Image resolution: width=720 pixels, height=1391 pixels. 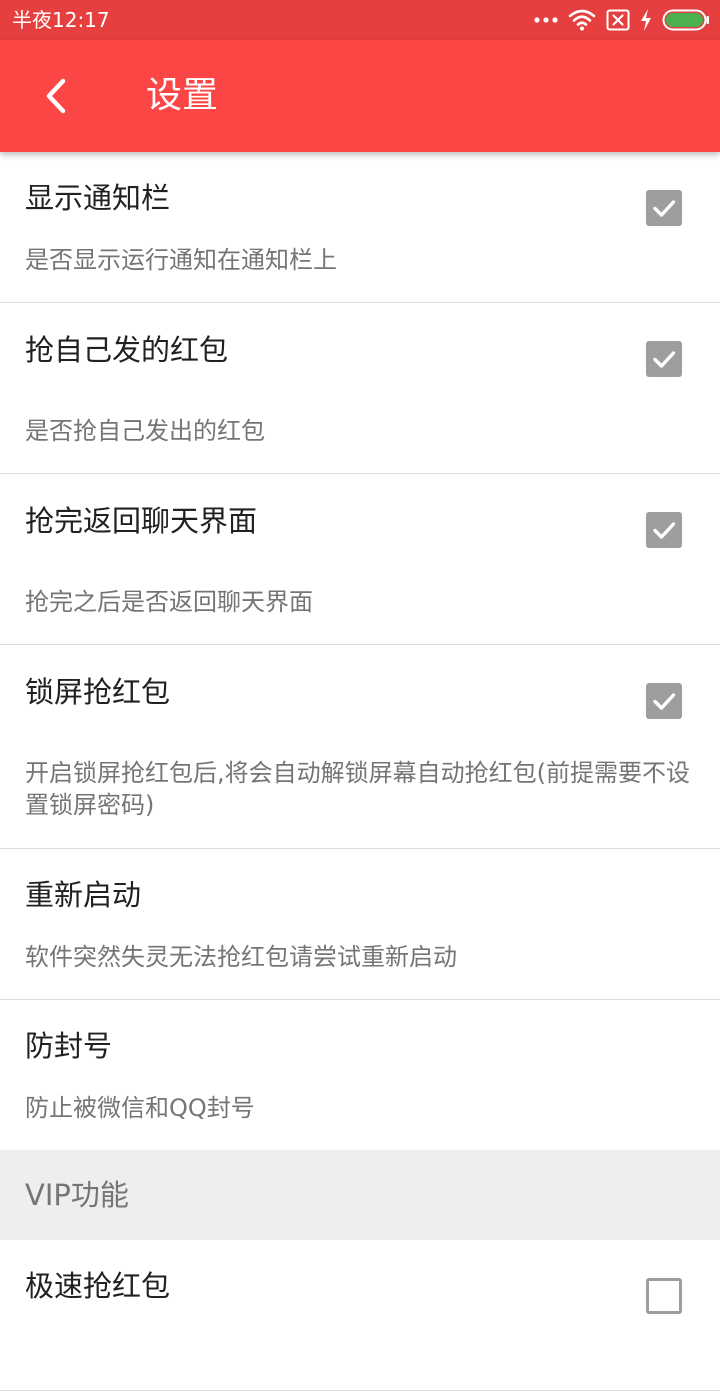 What do you see at coordinates (77, 1195) in the screenshot?
I see `category-title: VIP功能` at bounding box center [77, 1195].